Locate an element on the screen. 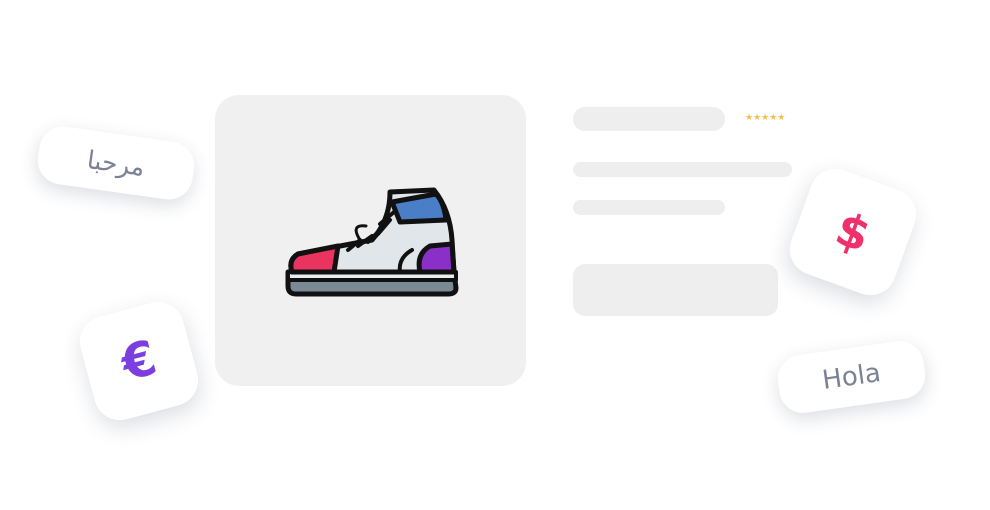  euro-icon: € is located at coordinates (139, 361).